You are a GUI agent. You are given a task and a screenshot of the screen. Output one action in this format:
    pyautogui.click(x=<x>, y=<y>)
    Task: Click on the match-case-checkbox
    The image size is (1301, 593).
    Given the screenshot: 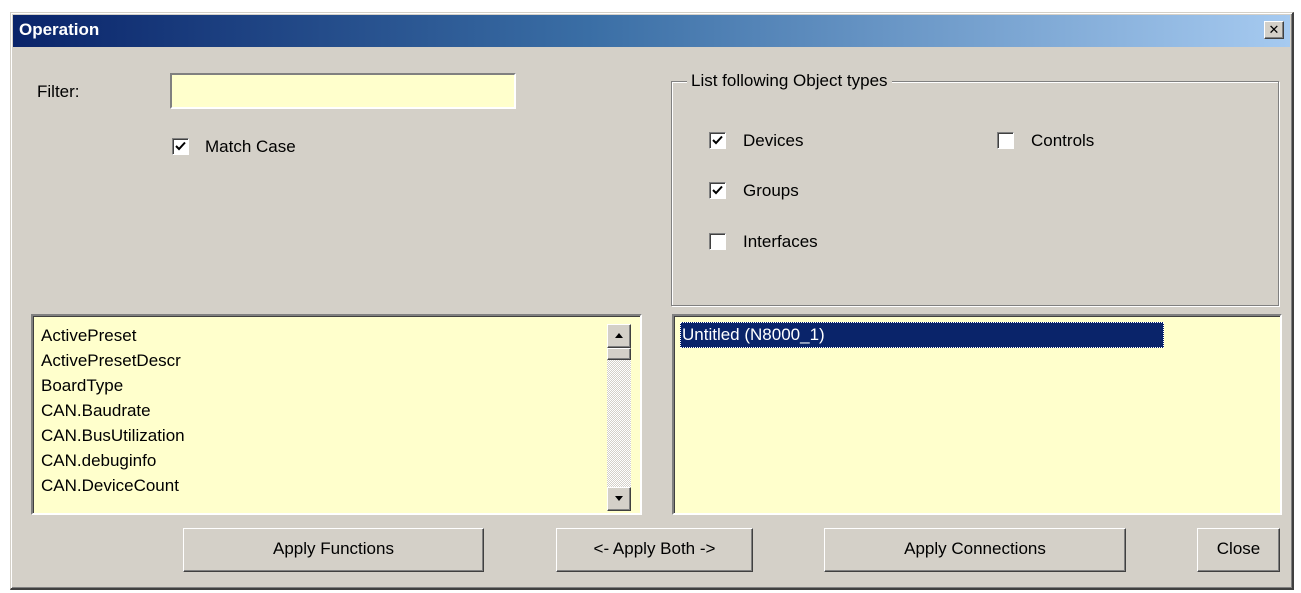 What is the action you would take?
    pyautogui.click(x=180, y=146)
    